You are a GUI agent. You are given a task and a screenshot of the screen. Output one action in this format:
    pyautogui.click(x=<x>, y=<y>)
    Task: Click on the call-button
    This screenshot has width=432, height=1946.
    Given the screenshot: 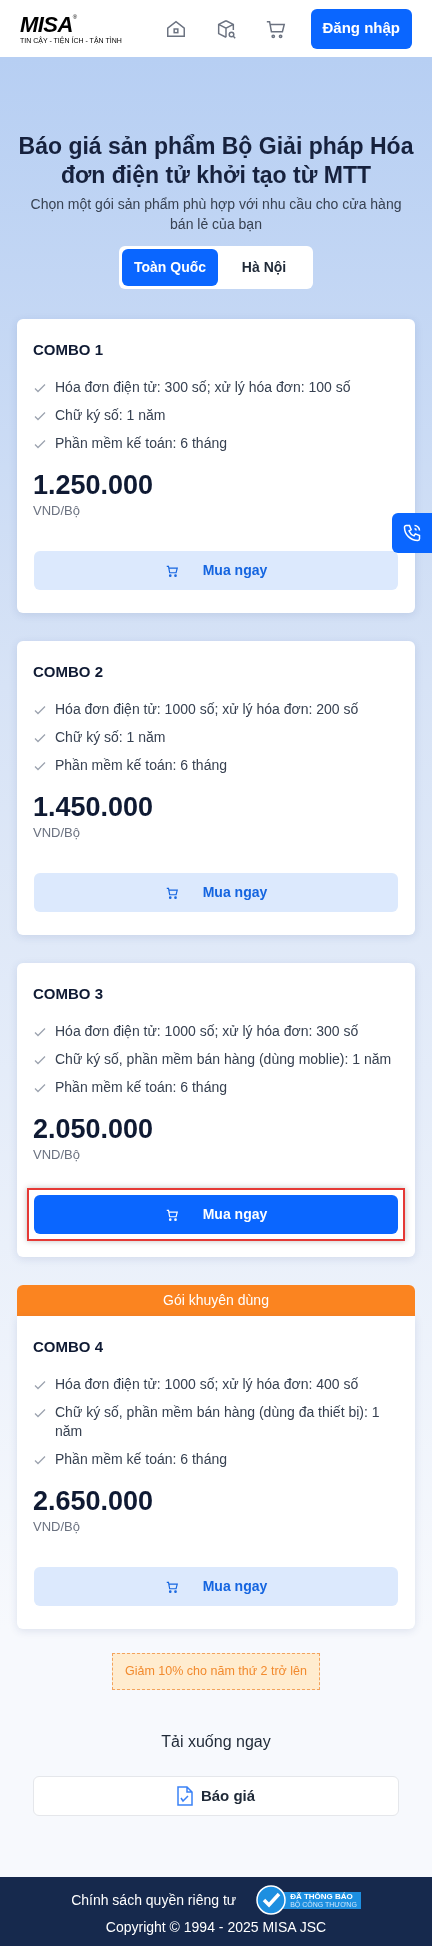 What is the action you would take?
    pyautogui.click(x=412, y=533)
    